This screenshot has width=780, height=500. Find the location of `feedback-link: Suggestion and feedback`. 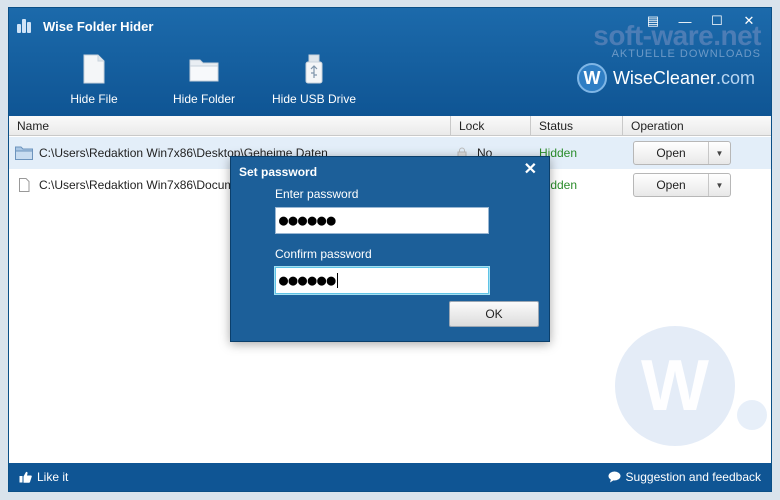

feedback-link: Suggestion and feedback is located at coordinates (684, 477).